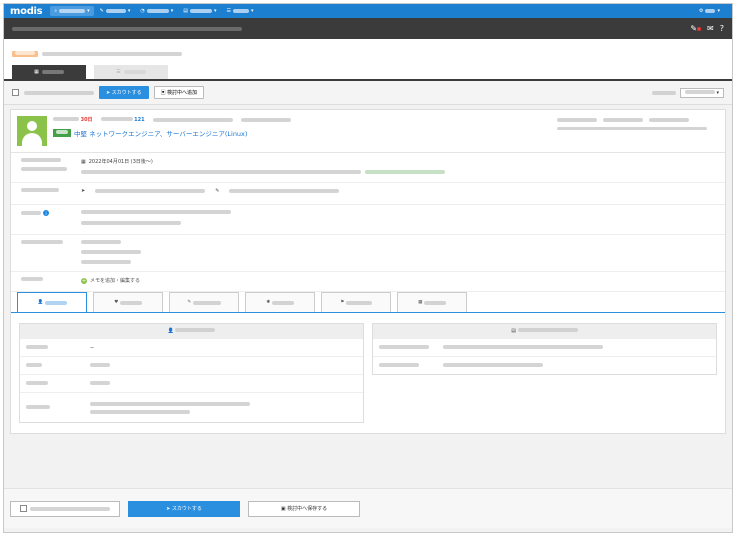  Describe the element at coordinates (124, 92) in the screenshot. I see `scout-button: ➤ スカウトする` at that location.